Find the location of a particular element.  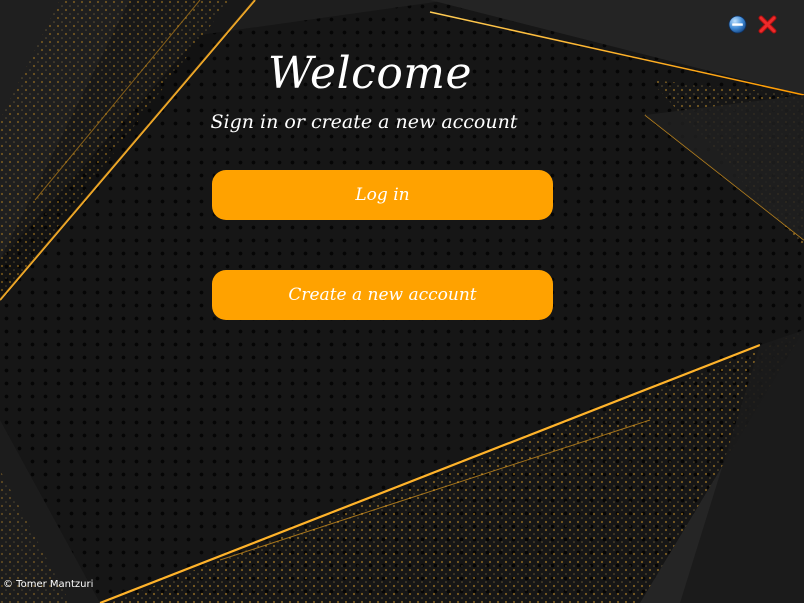

minimize-icon is located at coordinates (737, 24).